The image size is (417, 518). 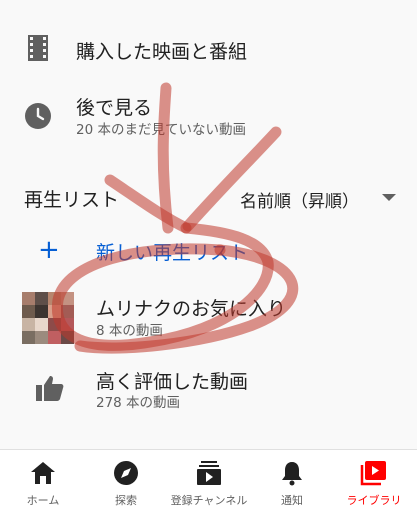 I want to click on clock-icon, so click(x=38, y=116).